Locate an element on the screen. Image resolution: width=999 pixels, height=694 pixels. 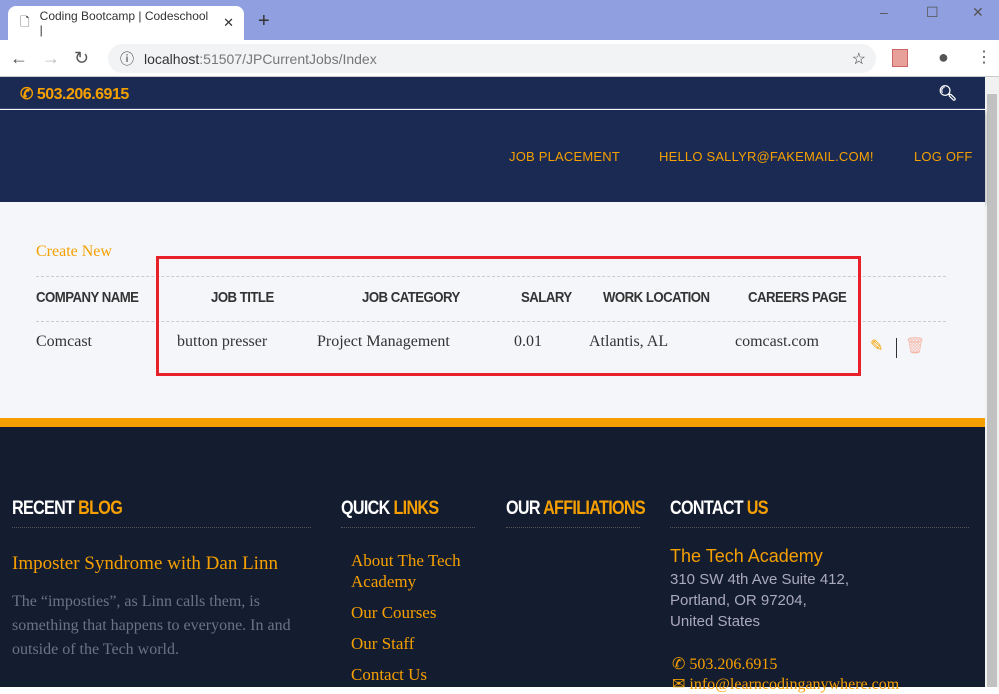
profile-icon: ● is located at coordinates (943, 57).